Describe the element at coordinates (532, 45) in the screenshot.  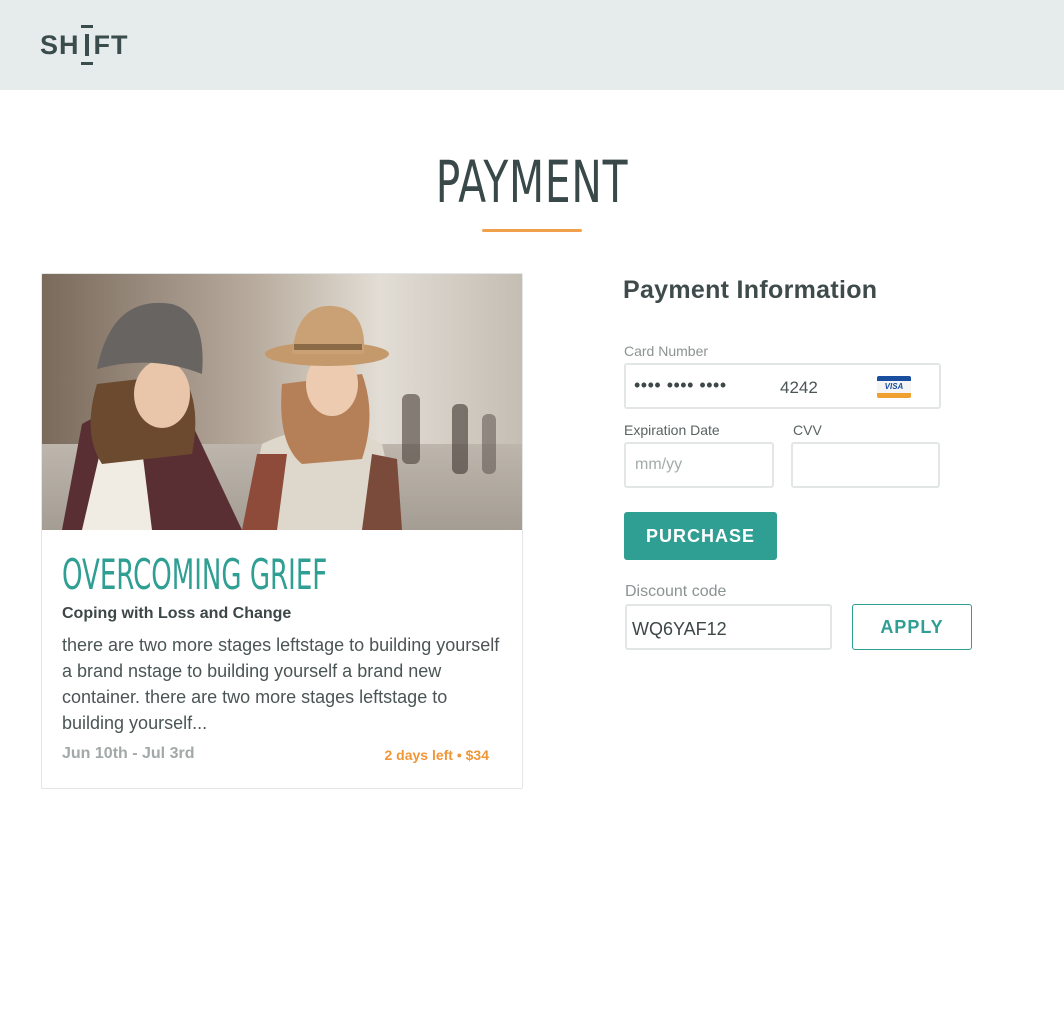
I see `top-bar: SH FT` at that location.